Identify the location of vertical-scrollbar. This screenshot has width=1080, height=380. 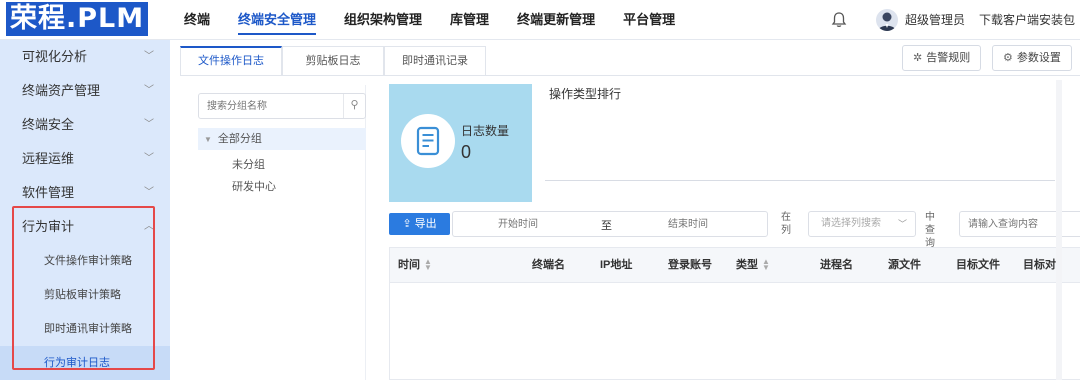
(1059, 230).